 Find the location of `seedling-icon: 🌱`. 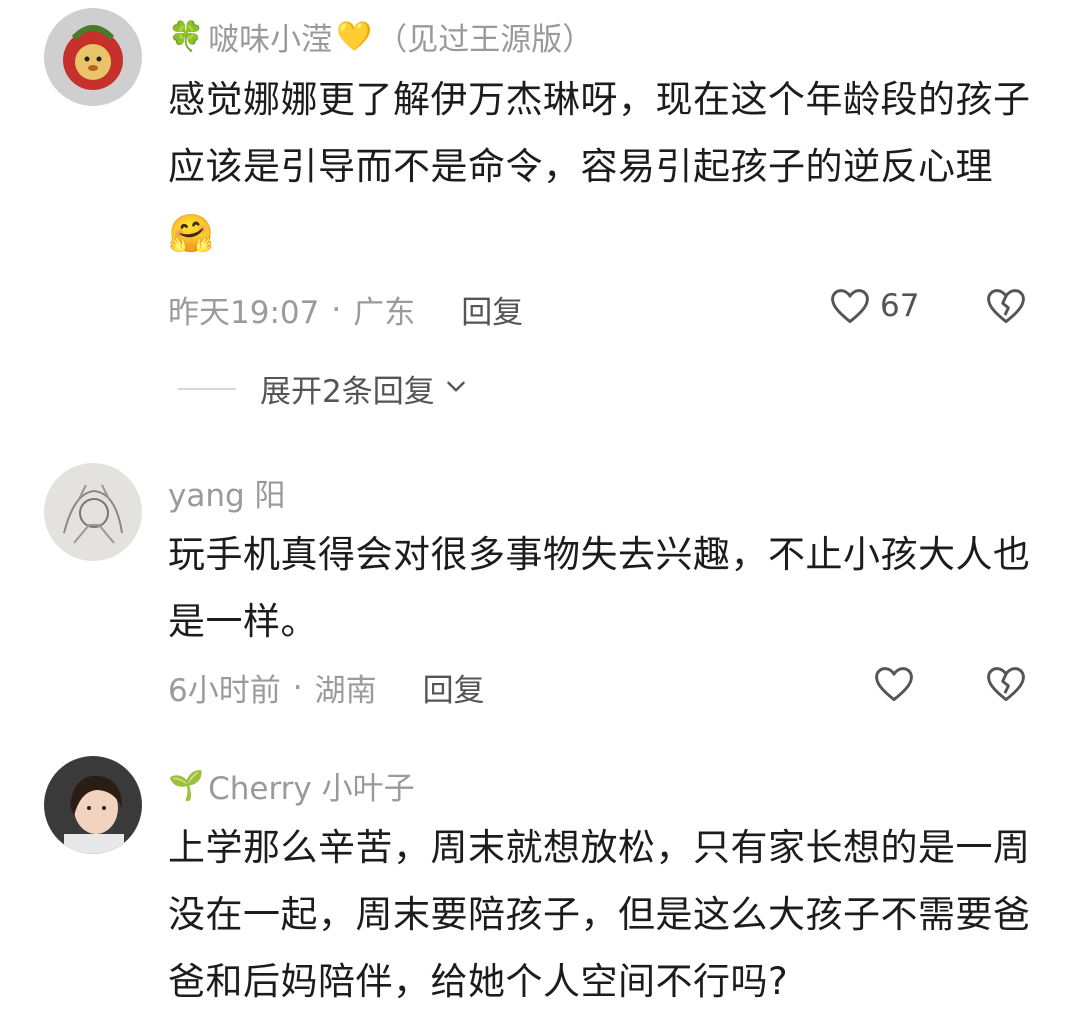

seedling-icon: 🌱 is located at coordinates (186, 785).